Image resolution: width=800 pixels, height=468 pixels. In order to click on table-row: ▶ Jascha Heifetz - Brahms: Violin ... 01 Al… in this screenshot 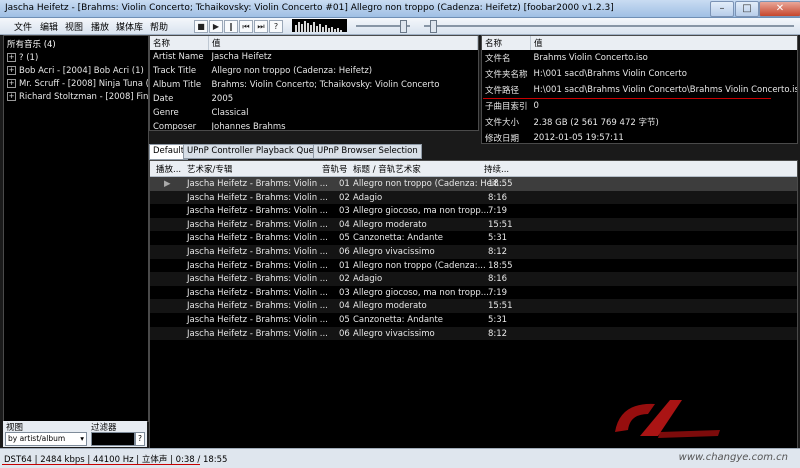, I will do `click(473, 184)`.